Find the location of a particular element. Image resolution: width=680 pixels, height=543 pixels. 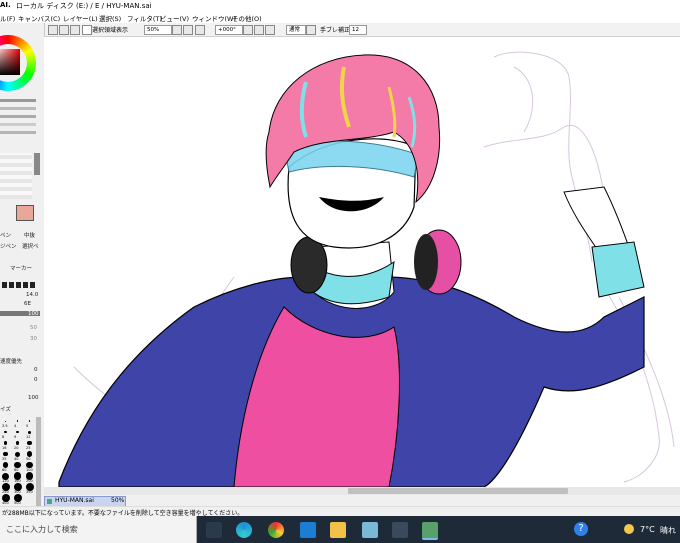

rotate-left-button is located at coordinates (248, 30).